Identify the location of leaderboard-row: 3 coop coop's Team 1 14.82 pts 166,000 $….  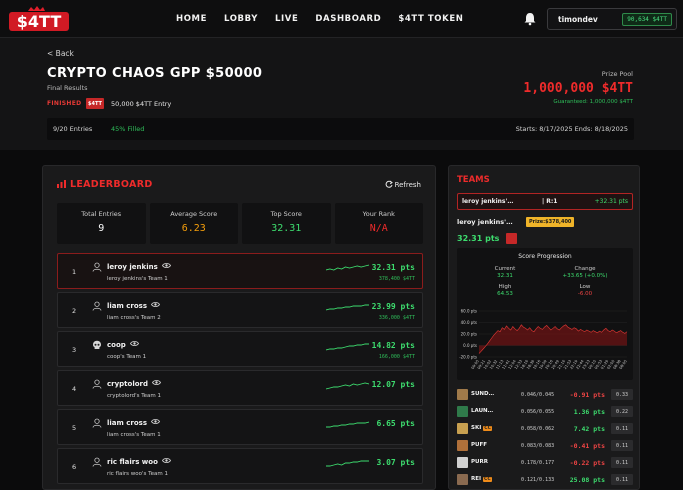
(240, 349).